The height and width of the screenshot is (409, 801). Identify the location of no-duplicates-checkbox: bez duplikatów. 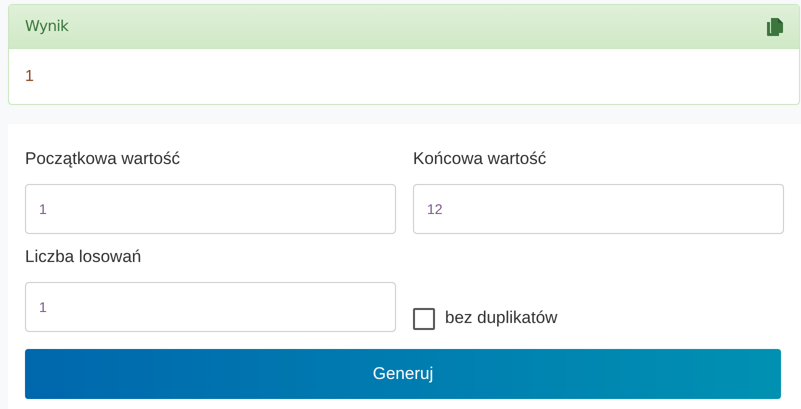
(598, 287).